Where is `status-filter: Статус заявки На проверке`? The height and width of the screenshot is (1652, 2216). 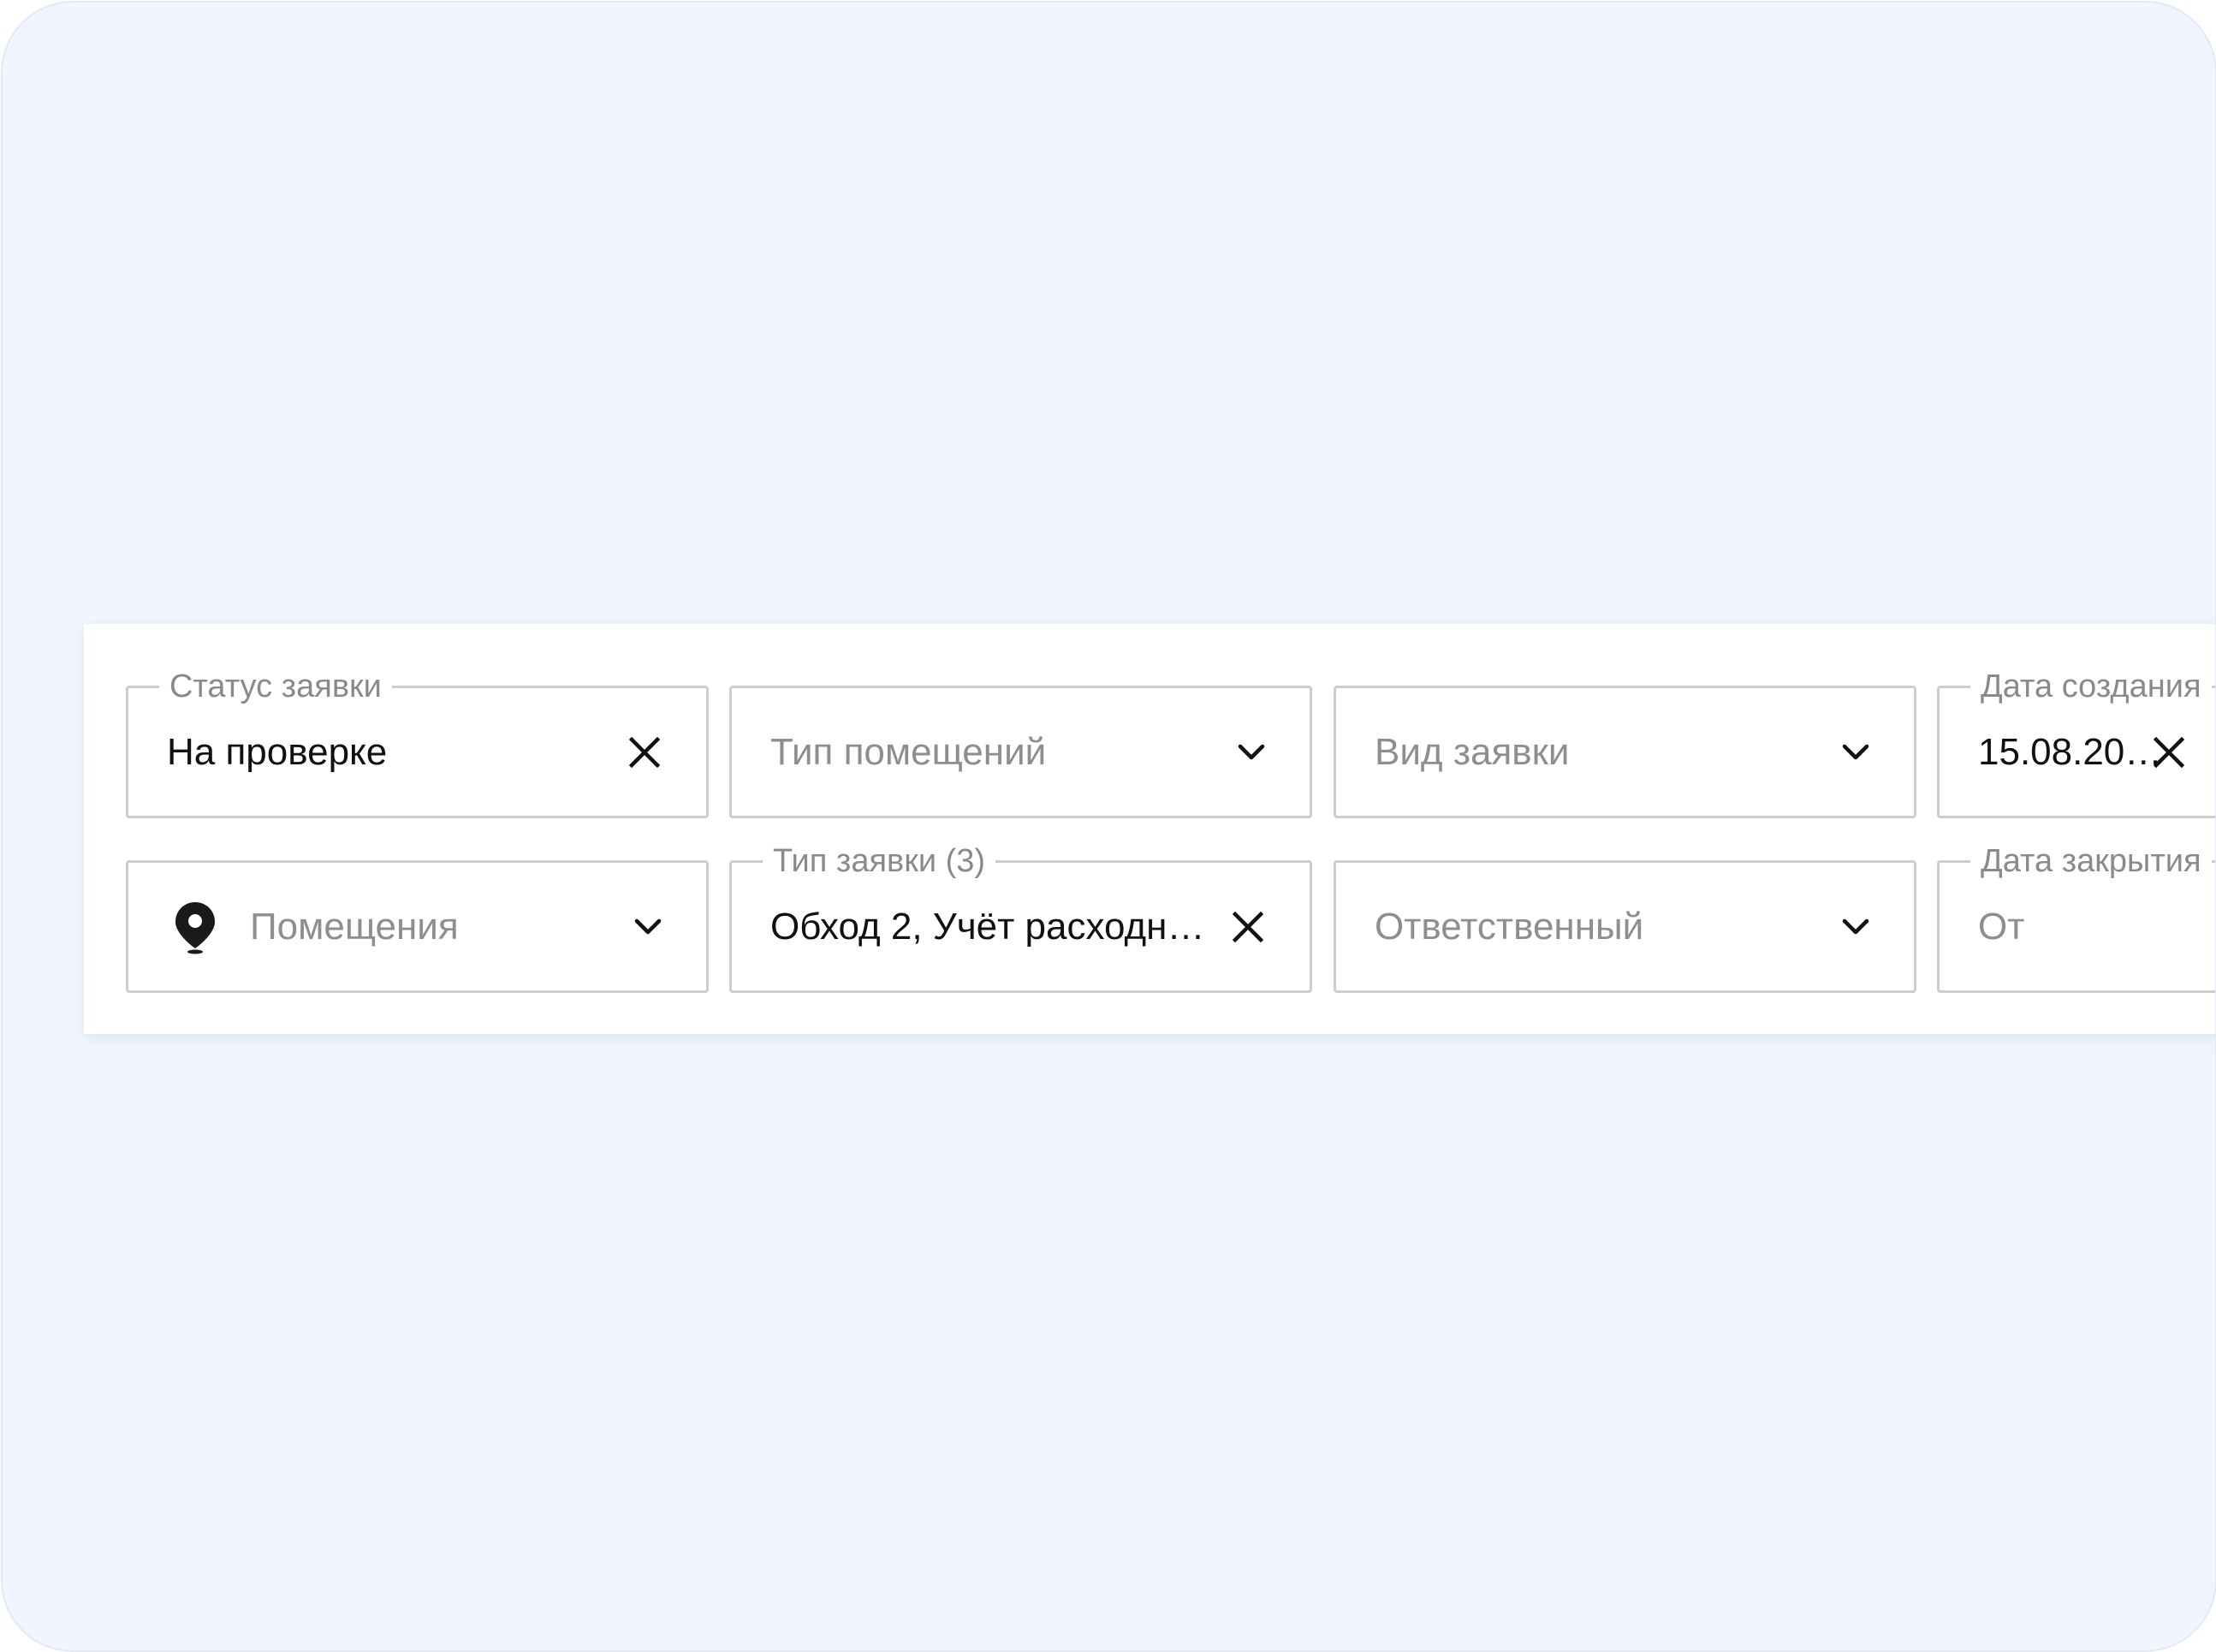 status-filter: Статус заявки На проверке is located at coordinates (417, 743).